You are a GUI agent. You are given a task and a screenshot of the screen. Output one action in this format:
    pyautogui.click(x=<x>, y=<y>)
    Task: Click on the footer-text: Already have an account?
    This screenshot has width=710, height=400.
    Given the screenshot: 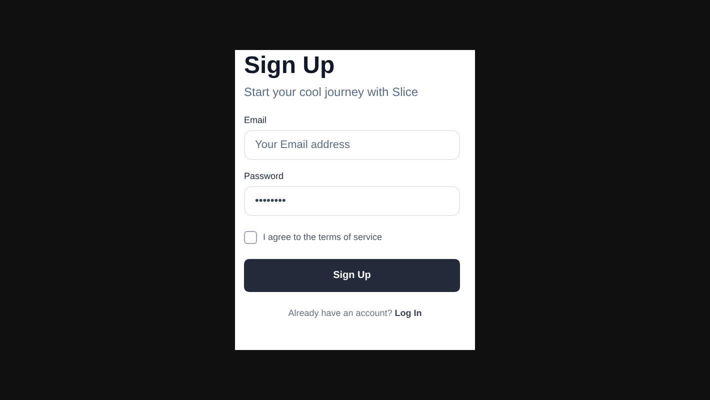 What is the action you would take?
    pyautogui.click(x=340, y=313)
    